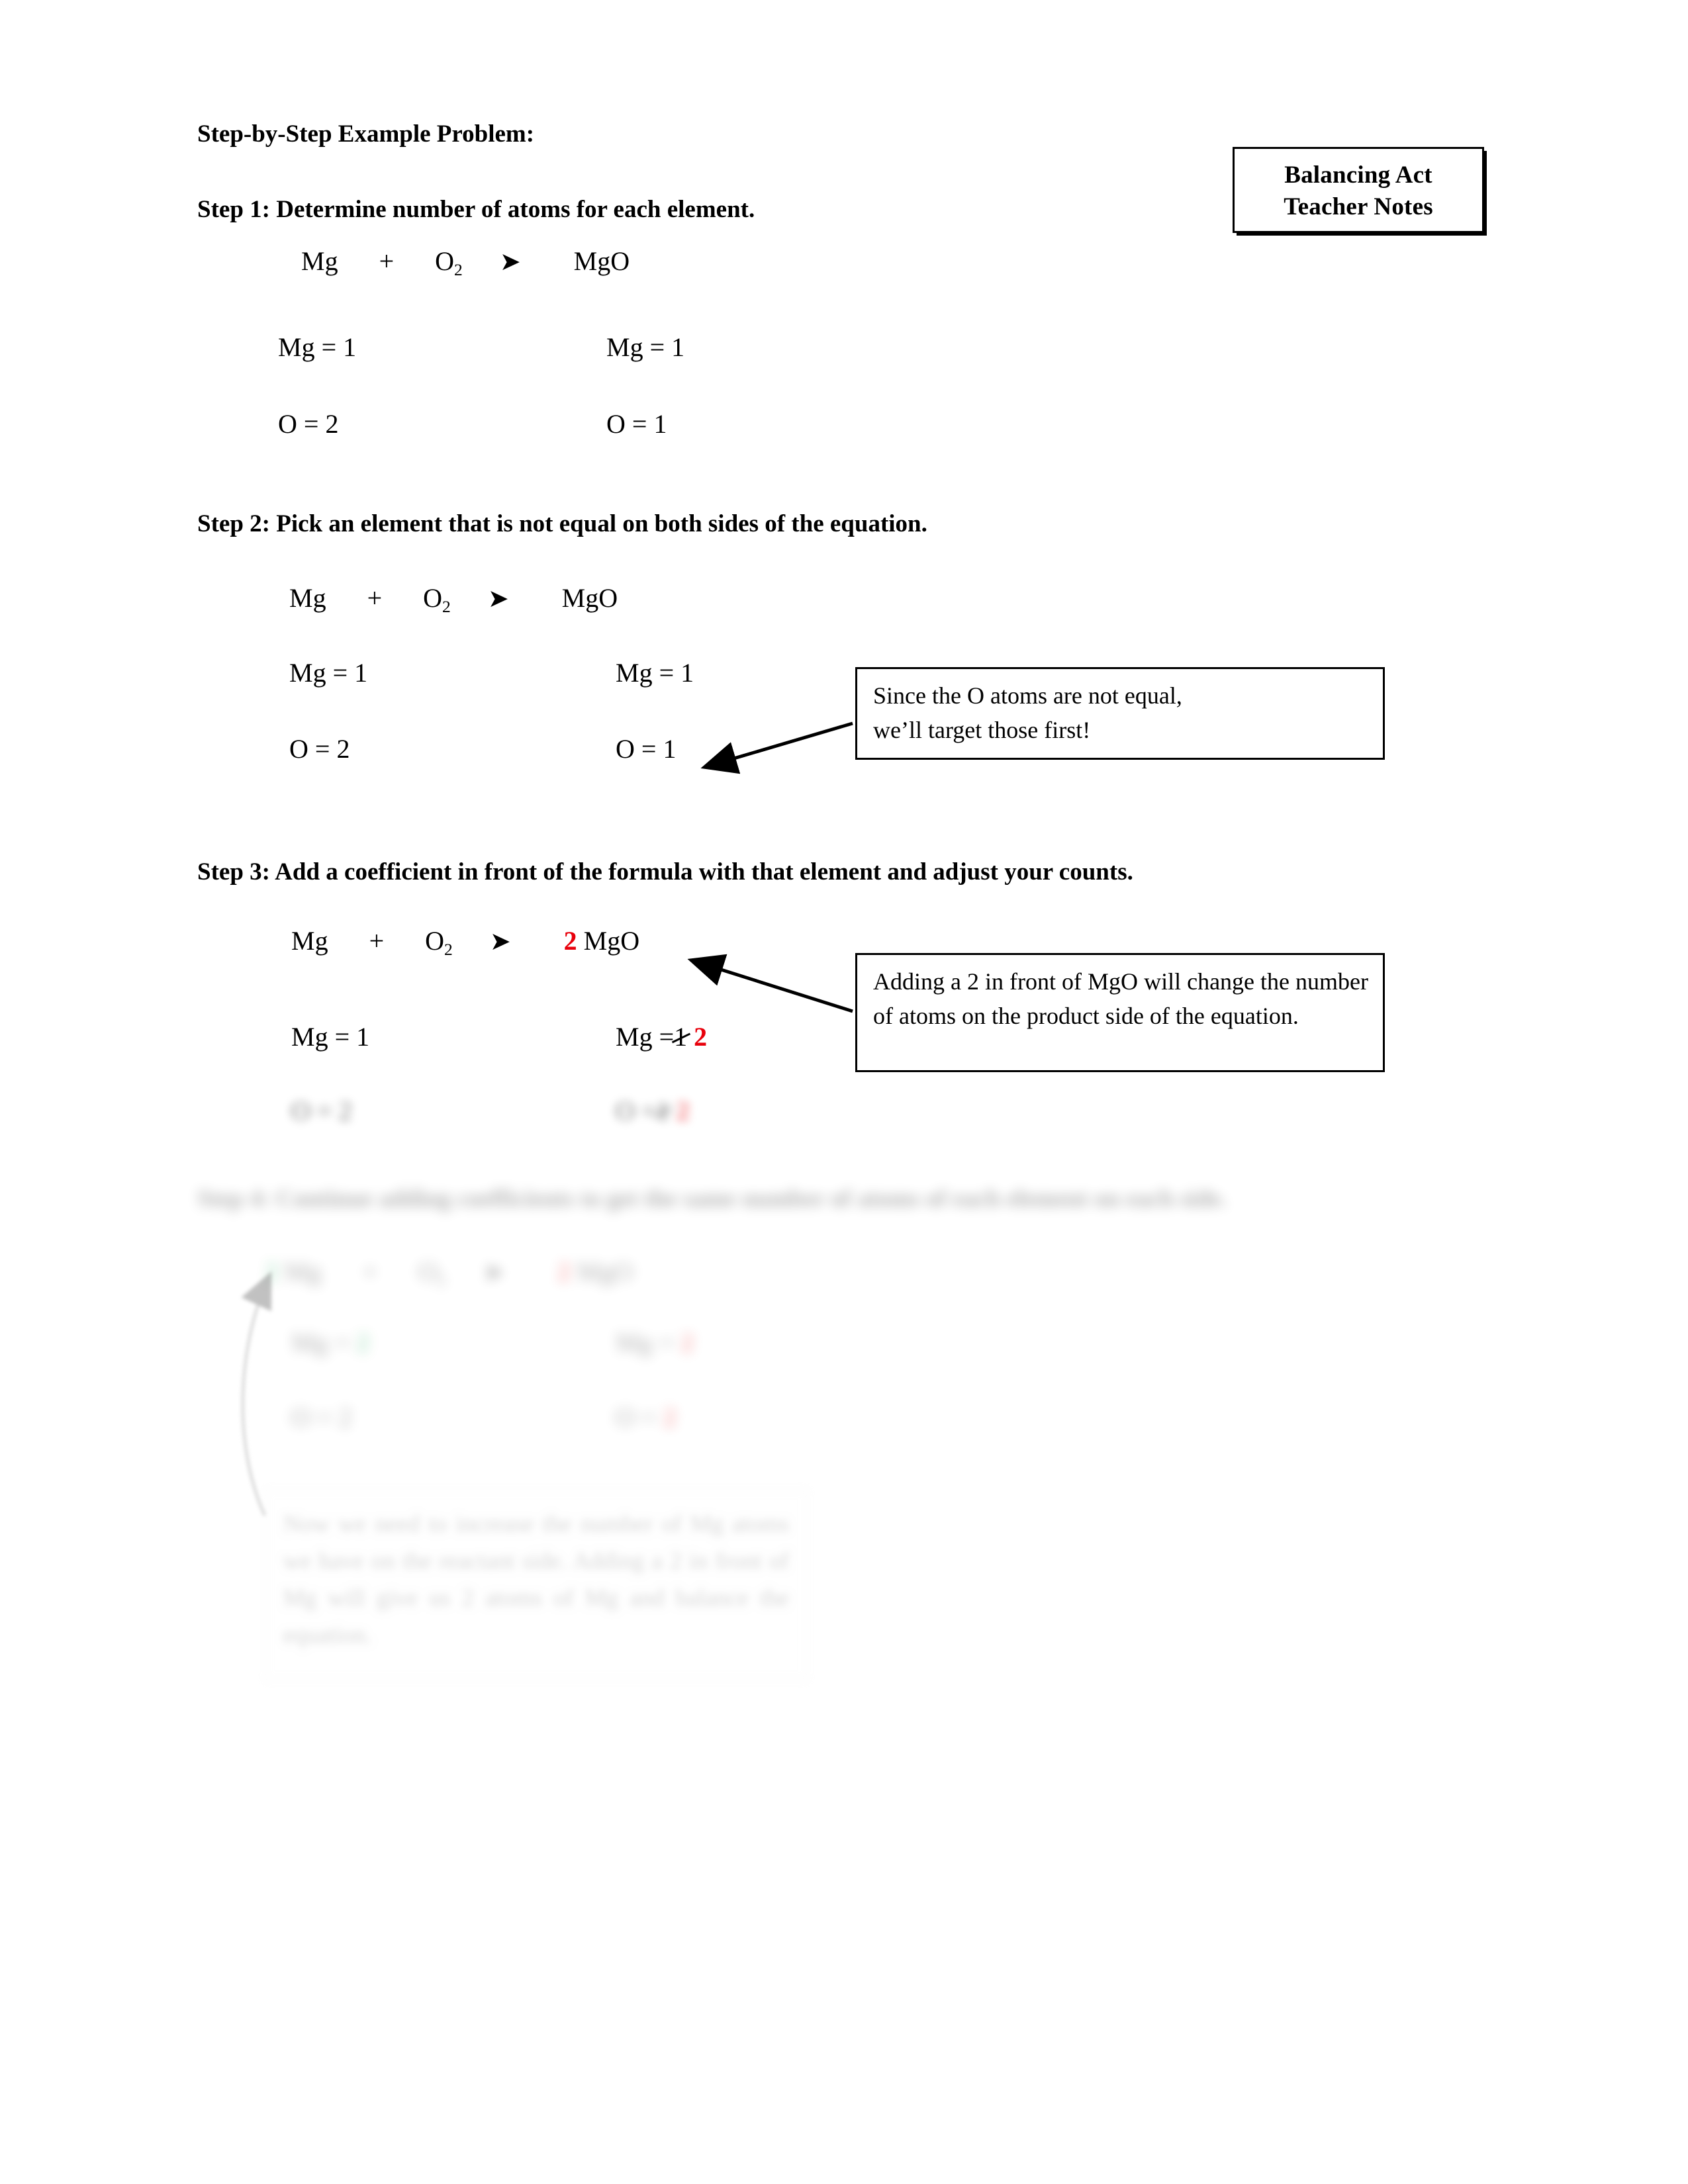 Image resolution: width=1688 pixels, height=2184 pixels. Describe the element at coordinates (328, 673) in the screenshot. I see `step-2-left-mg-count: Mg = 1` at that location.